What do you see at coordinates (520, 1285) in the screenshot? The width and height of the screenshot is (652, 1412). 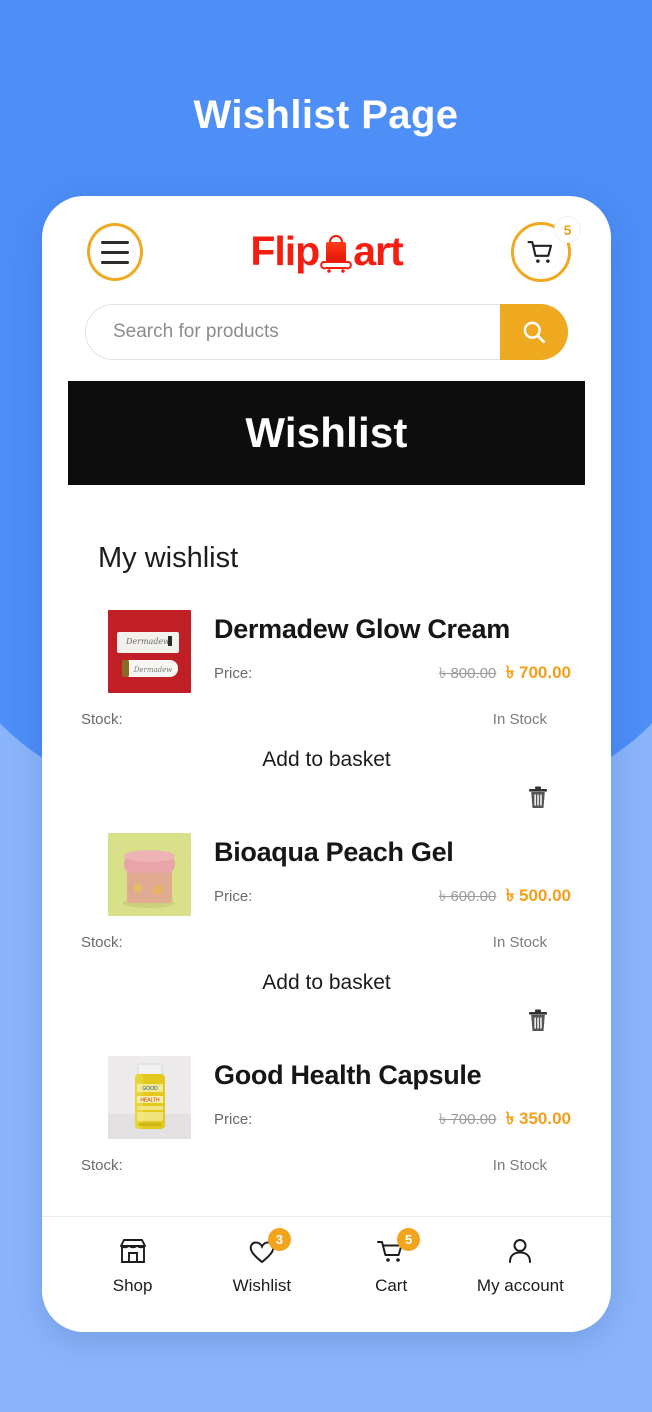 I see `nav-label-my-account: My account` at bounding box center [520, 1285].